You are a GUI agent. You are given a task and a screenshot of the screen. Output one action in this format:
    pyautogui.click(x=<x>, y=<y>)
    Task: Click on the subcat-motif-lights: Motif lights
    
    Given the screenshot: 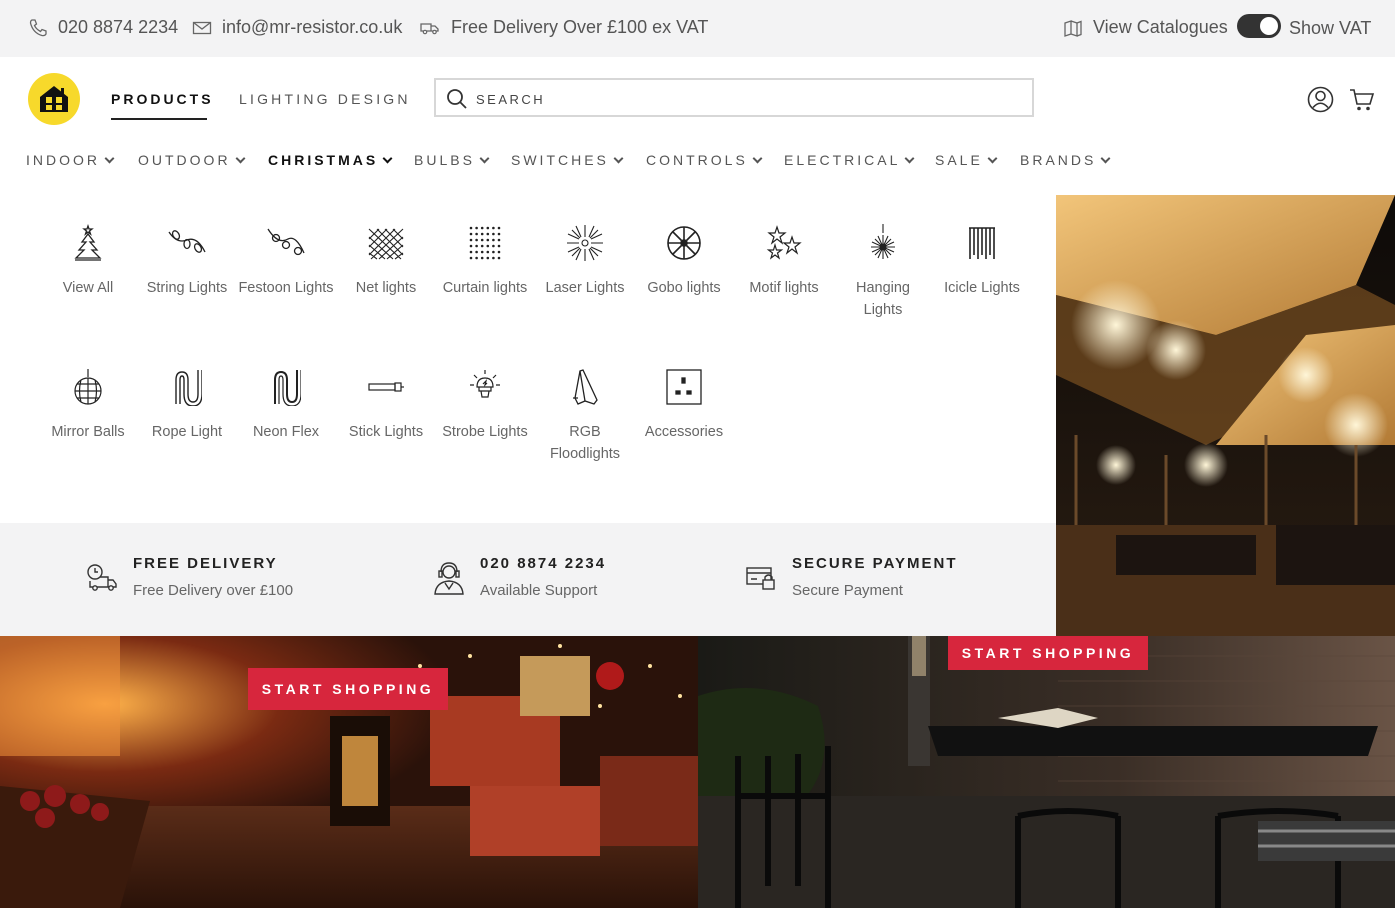 What is the action you would take?
    pyautogui.click(x=784, y=260)
    